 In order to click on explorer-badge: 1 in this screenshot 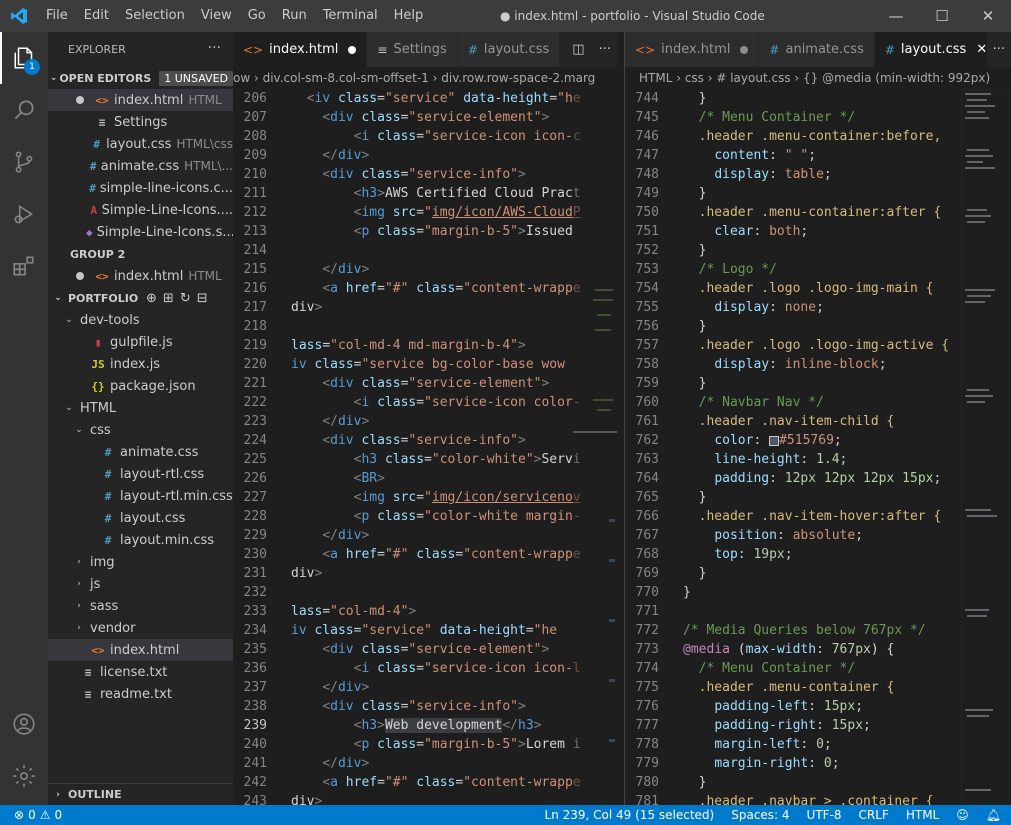, I will do `click(32, 67)`.